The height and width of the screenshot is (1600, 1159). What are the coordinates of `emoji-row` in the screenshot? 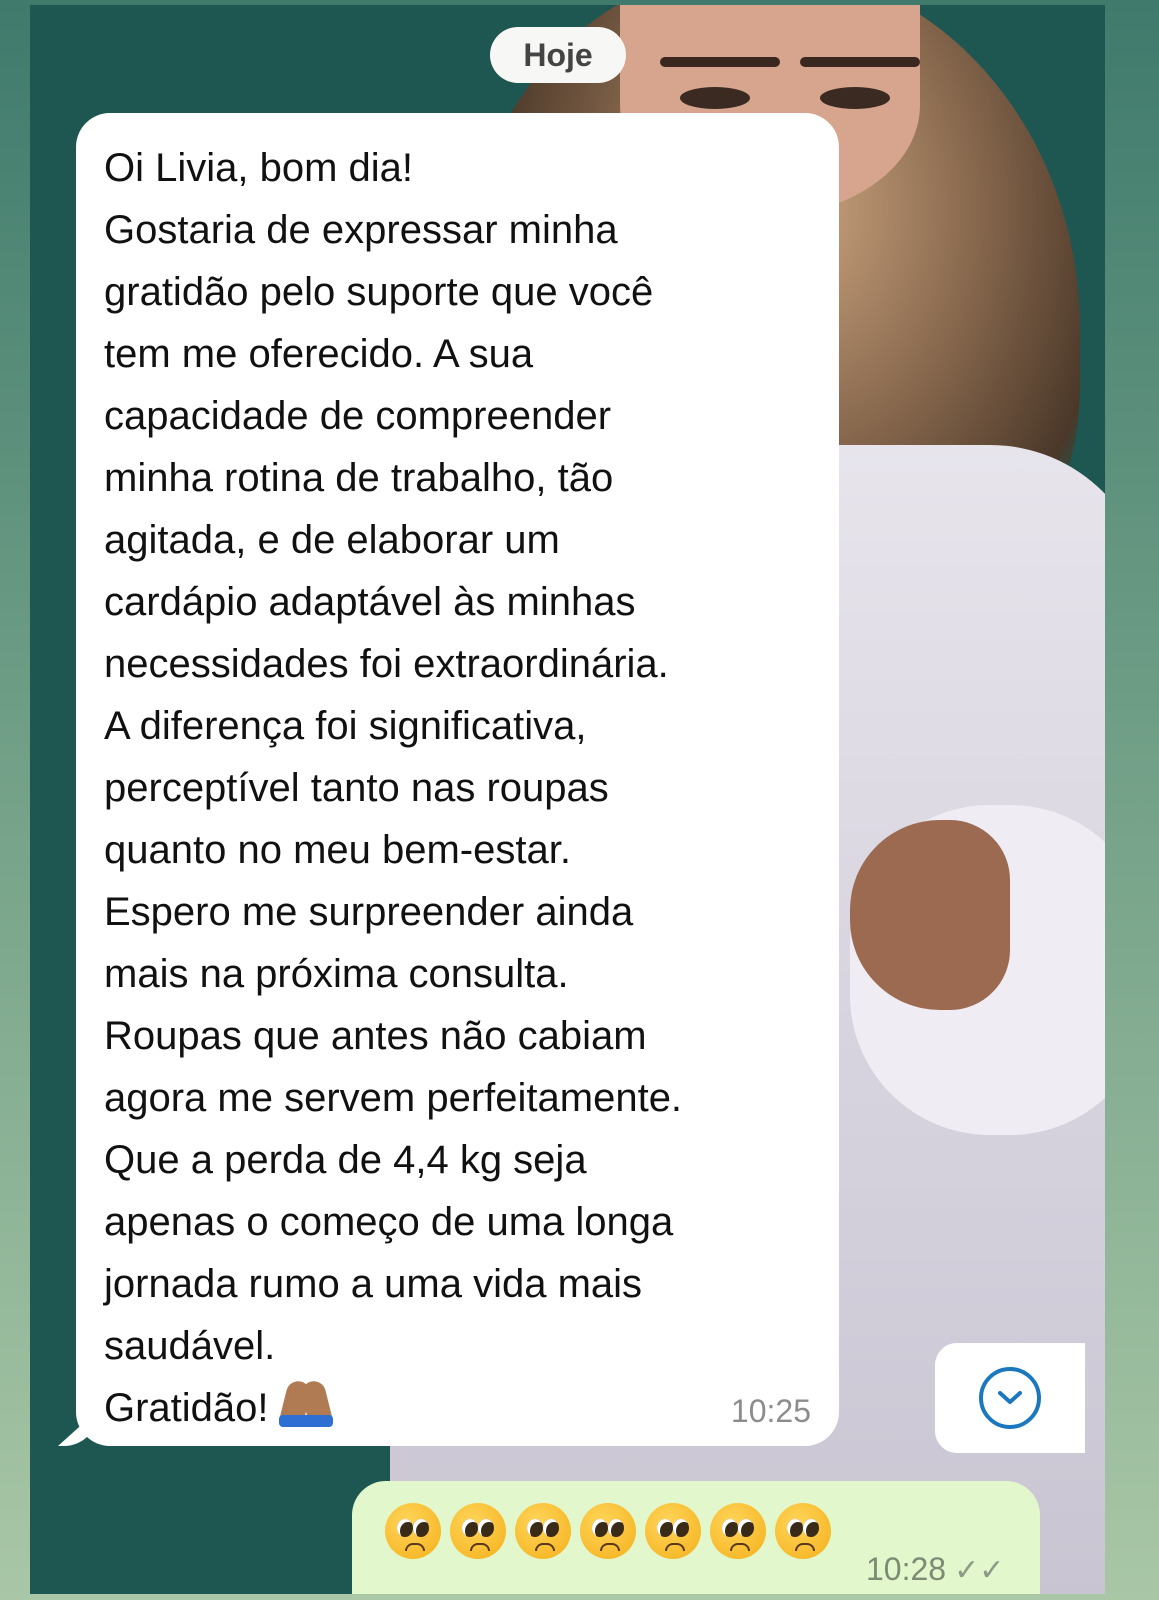 It's located at (608, 1531).